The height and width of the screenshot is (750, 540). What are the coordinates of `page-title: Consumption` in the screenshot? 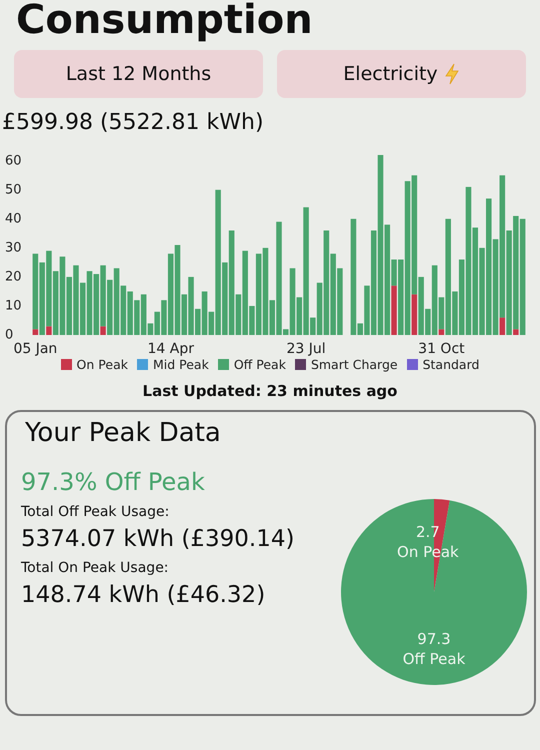 It's located at (165, 22).